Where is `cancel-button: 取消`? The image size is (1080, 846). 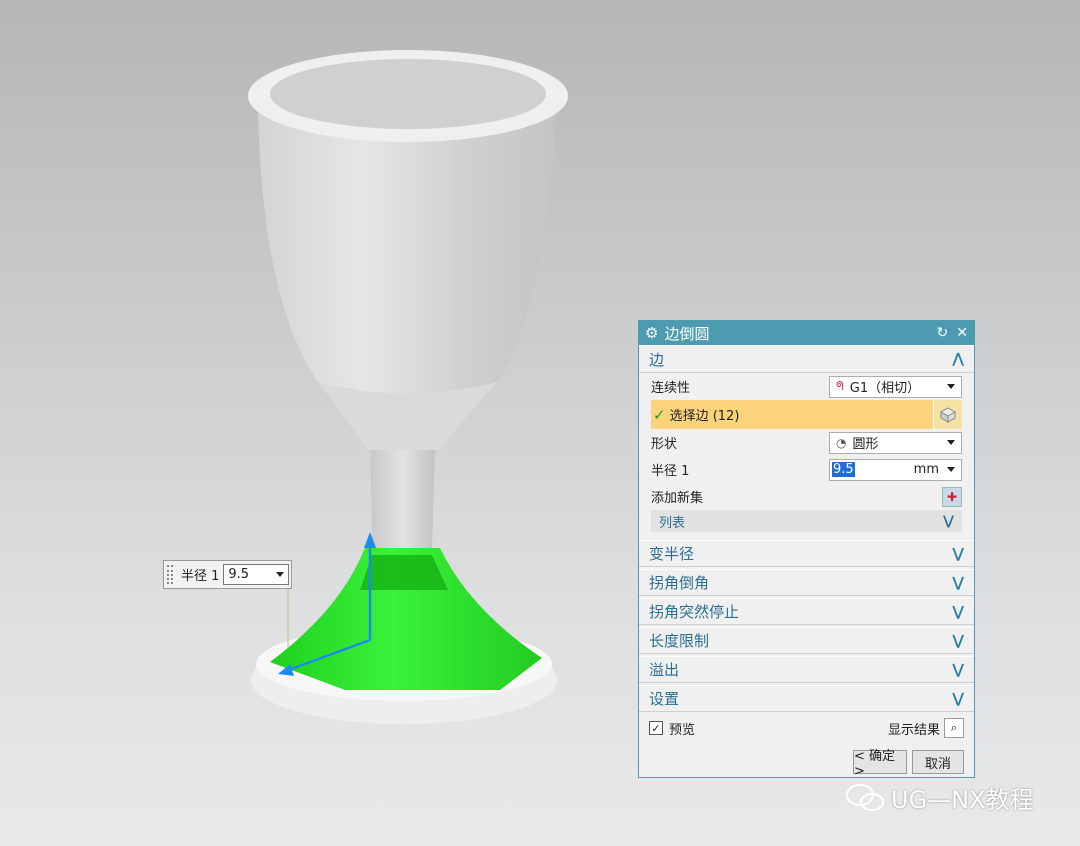
cancel-button: 取消 is located at coordinates (938, 762).